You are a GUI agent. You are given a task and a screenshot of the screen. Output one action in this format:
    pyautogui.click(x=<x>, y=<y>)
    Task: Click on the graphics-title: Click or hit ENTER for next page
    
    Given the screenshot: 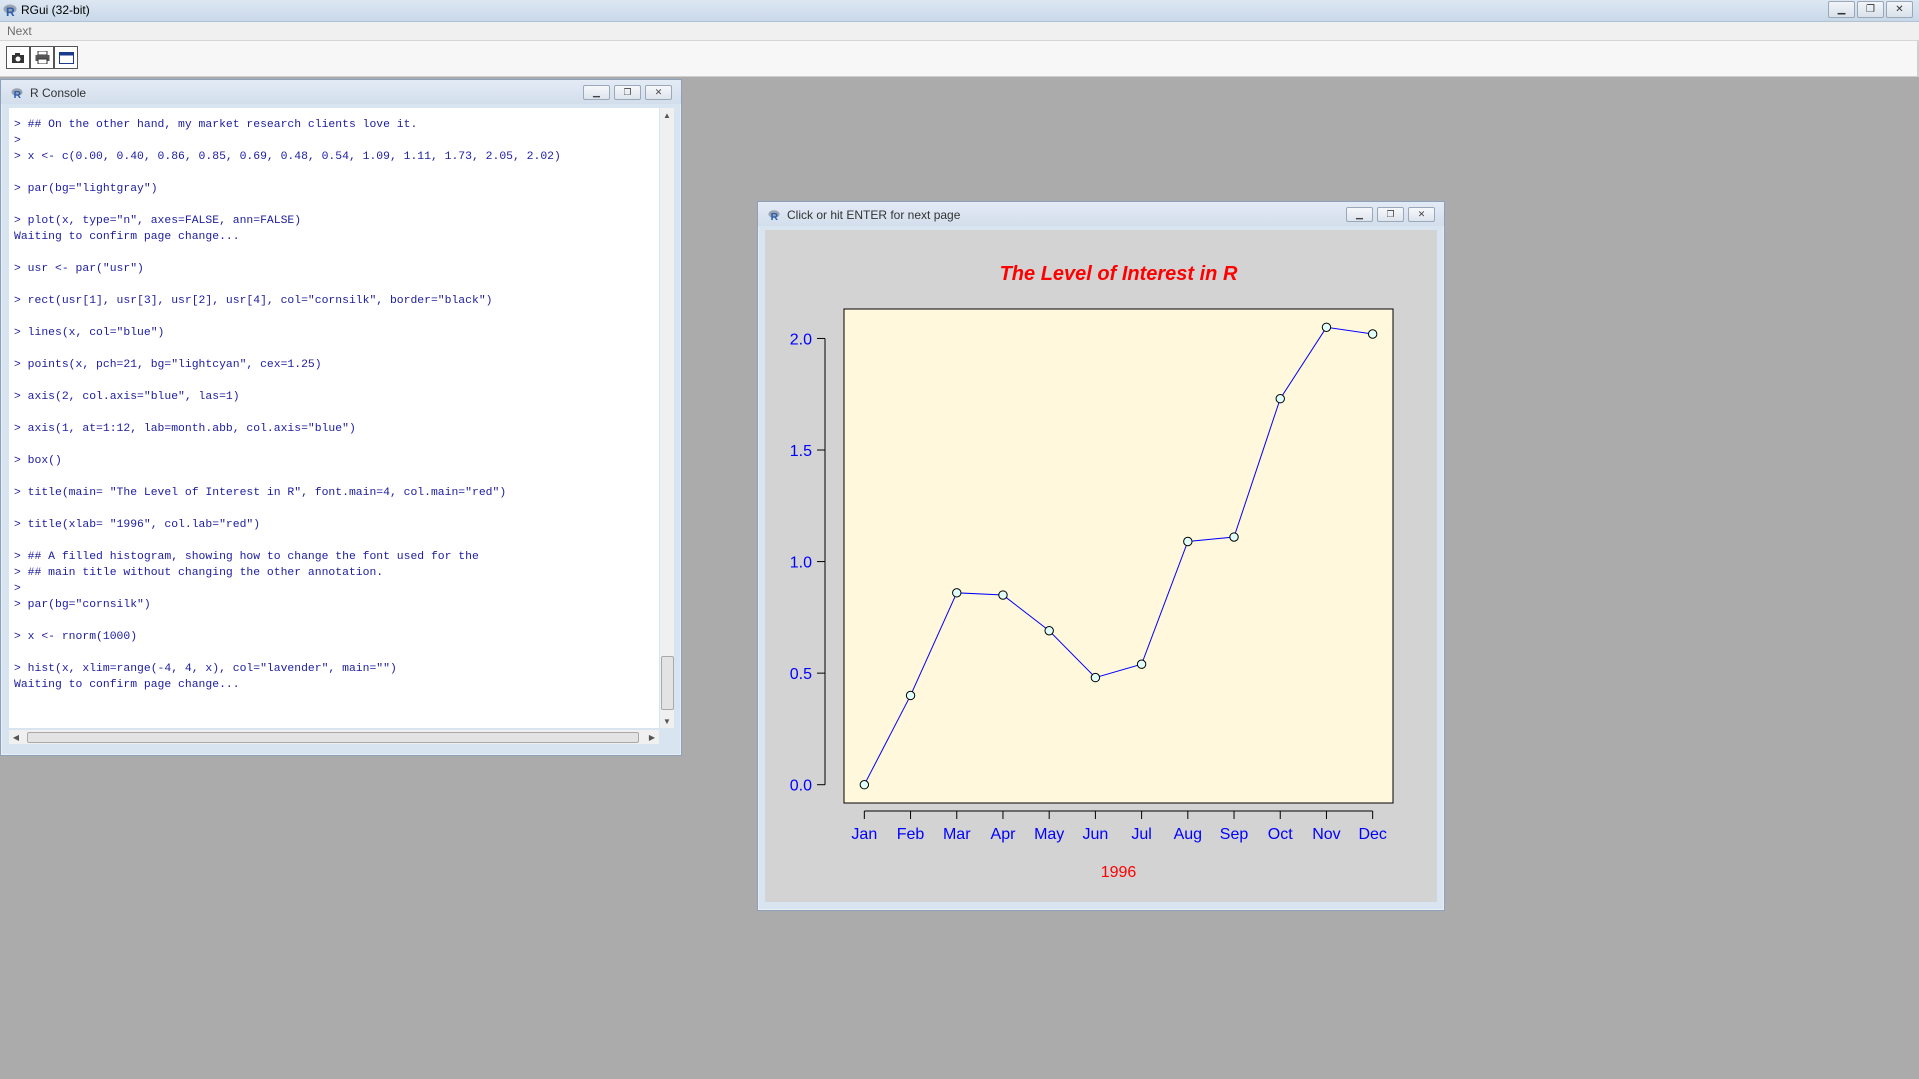 What is the action you would take?
    pyautogui.click(x=874, y=215)
    